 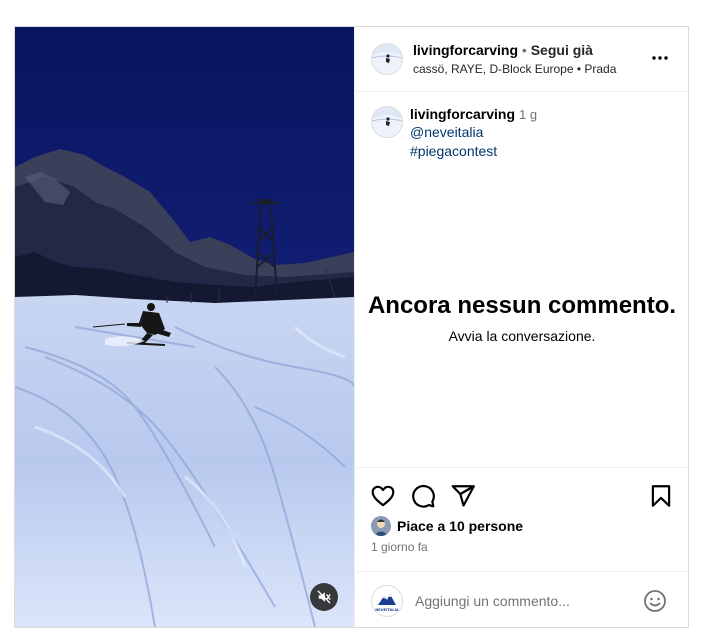 I want to click on likes-row: Piace a 10 persone, so click(x=447, y=526).